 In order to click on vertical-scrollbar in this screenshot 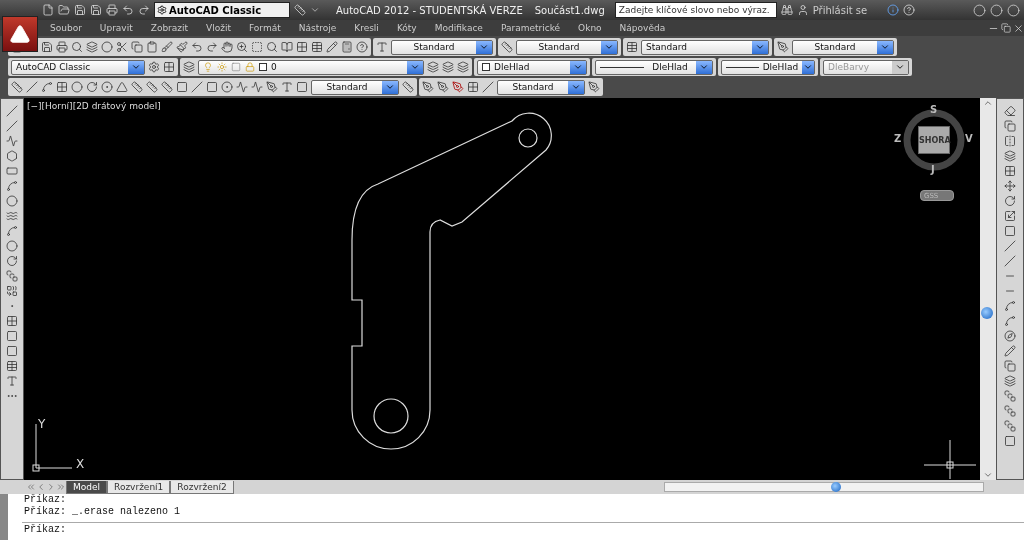, I will do `click(988, 289)`.